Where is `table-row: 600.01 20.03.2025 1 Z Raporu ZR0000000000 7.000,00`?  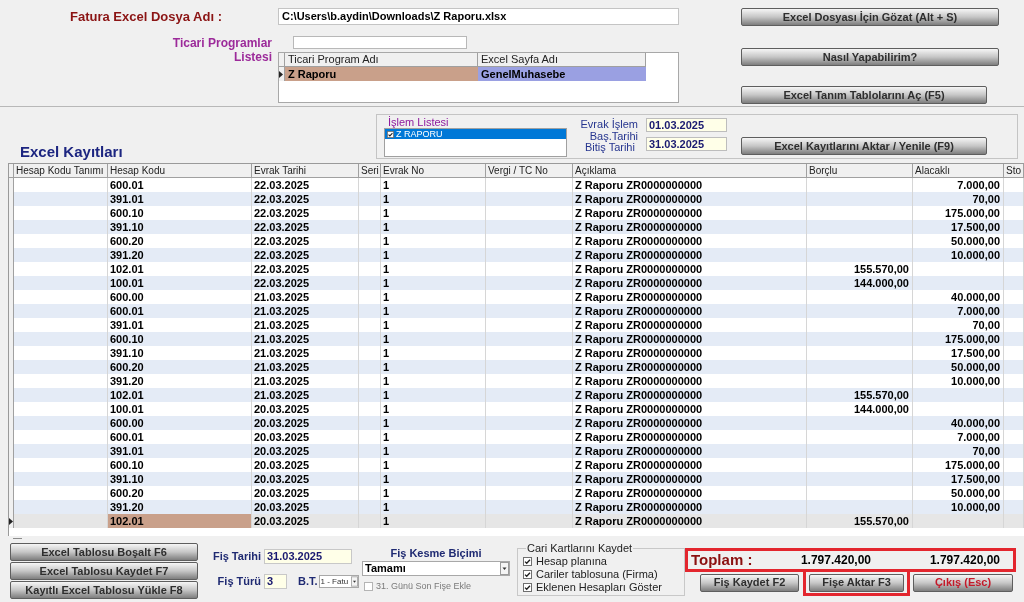
table-row: 600.01 20.03.2025 1 Z Raporu ZR0000000000 7.000,00 is located at coordinates (516, 437).